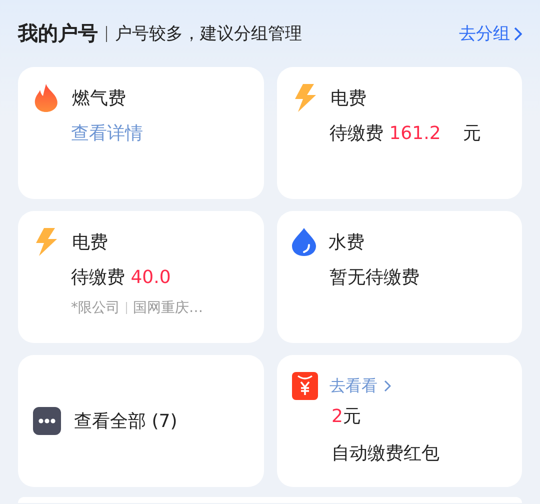  Describe the element at coordinates (47, 421) in the screenshot. I see `more-icon` at that location.